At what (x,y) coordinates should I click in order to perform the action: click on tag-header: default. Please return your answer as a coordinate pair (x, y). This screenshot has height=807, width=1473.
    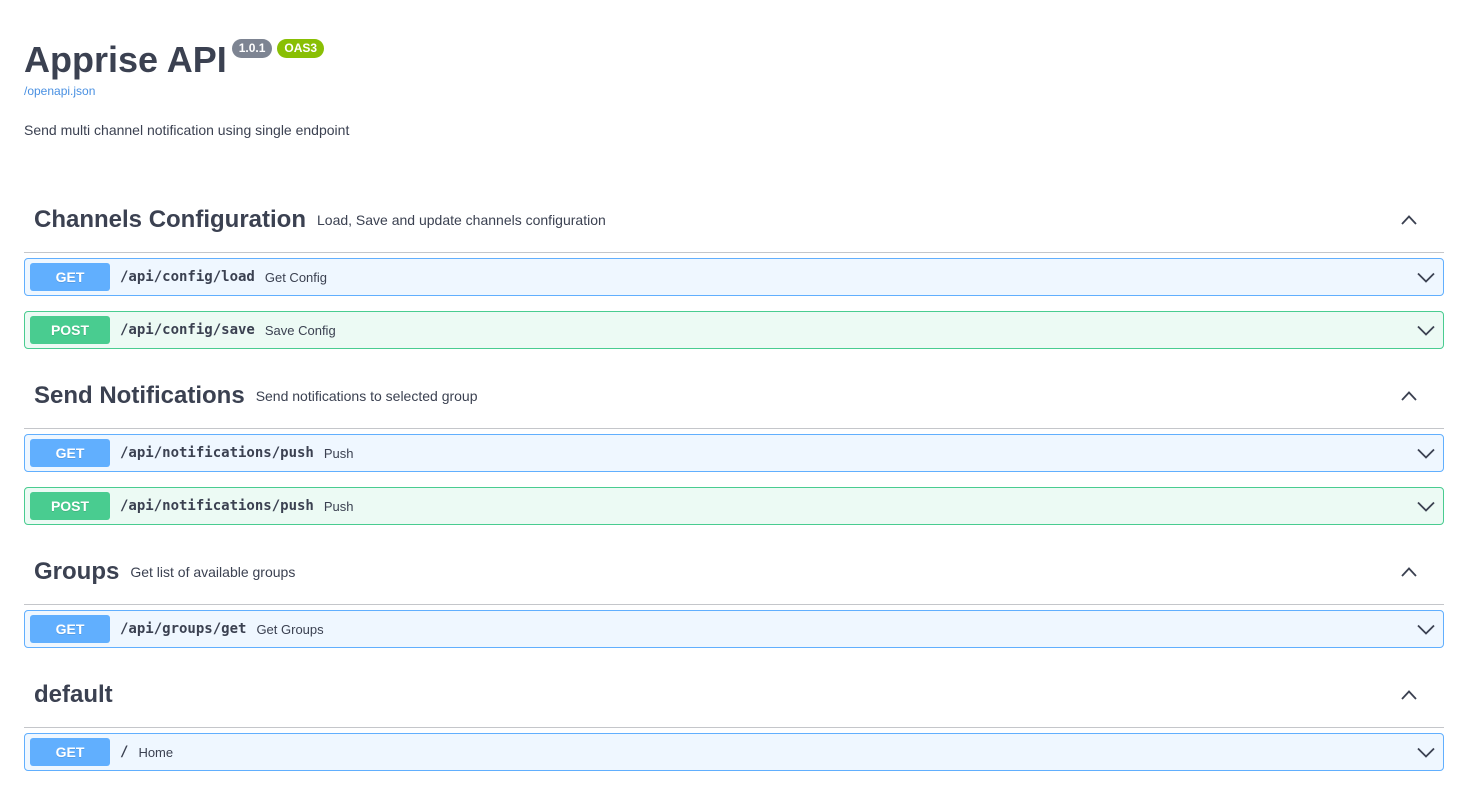
    Looking at the image, I should click on (734, 695).